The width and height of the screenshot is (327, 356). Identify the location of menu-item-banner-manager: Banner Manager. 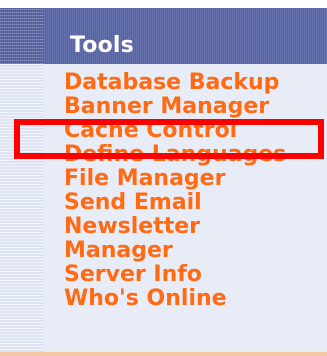
(194, 107).